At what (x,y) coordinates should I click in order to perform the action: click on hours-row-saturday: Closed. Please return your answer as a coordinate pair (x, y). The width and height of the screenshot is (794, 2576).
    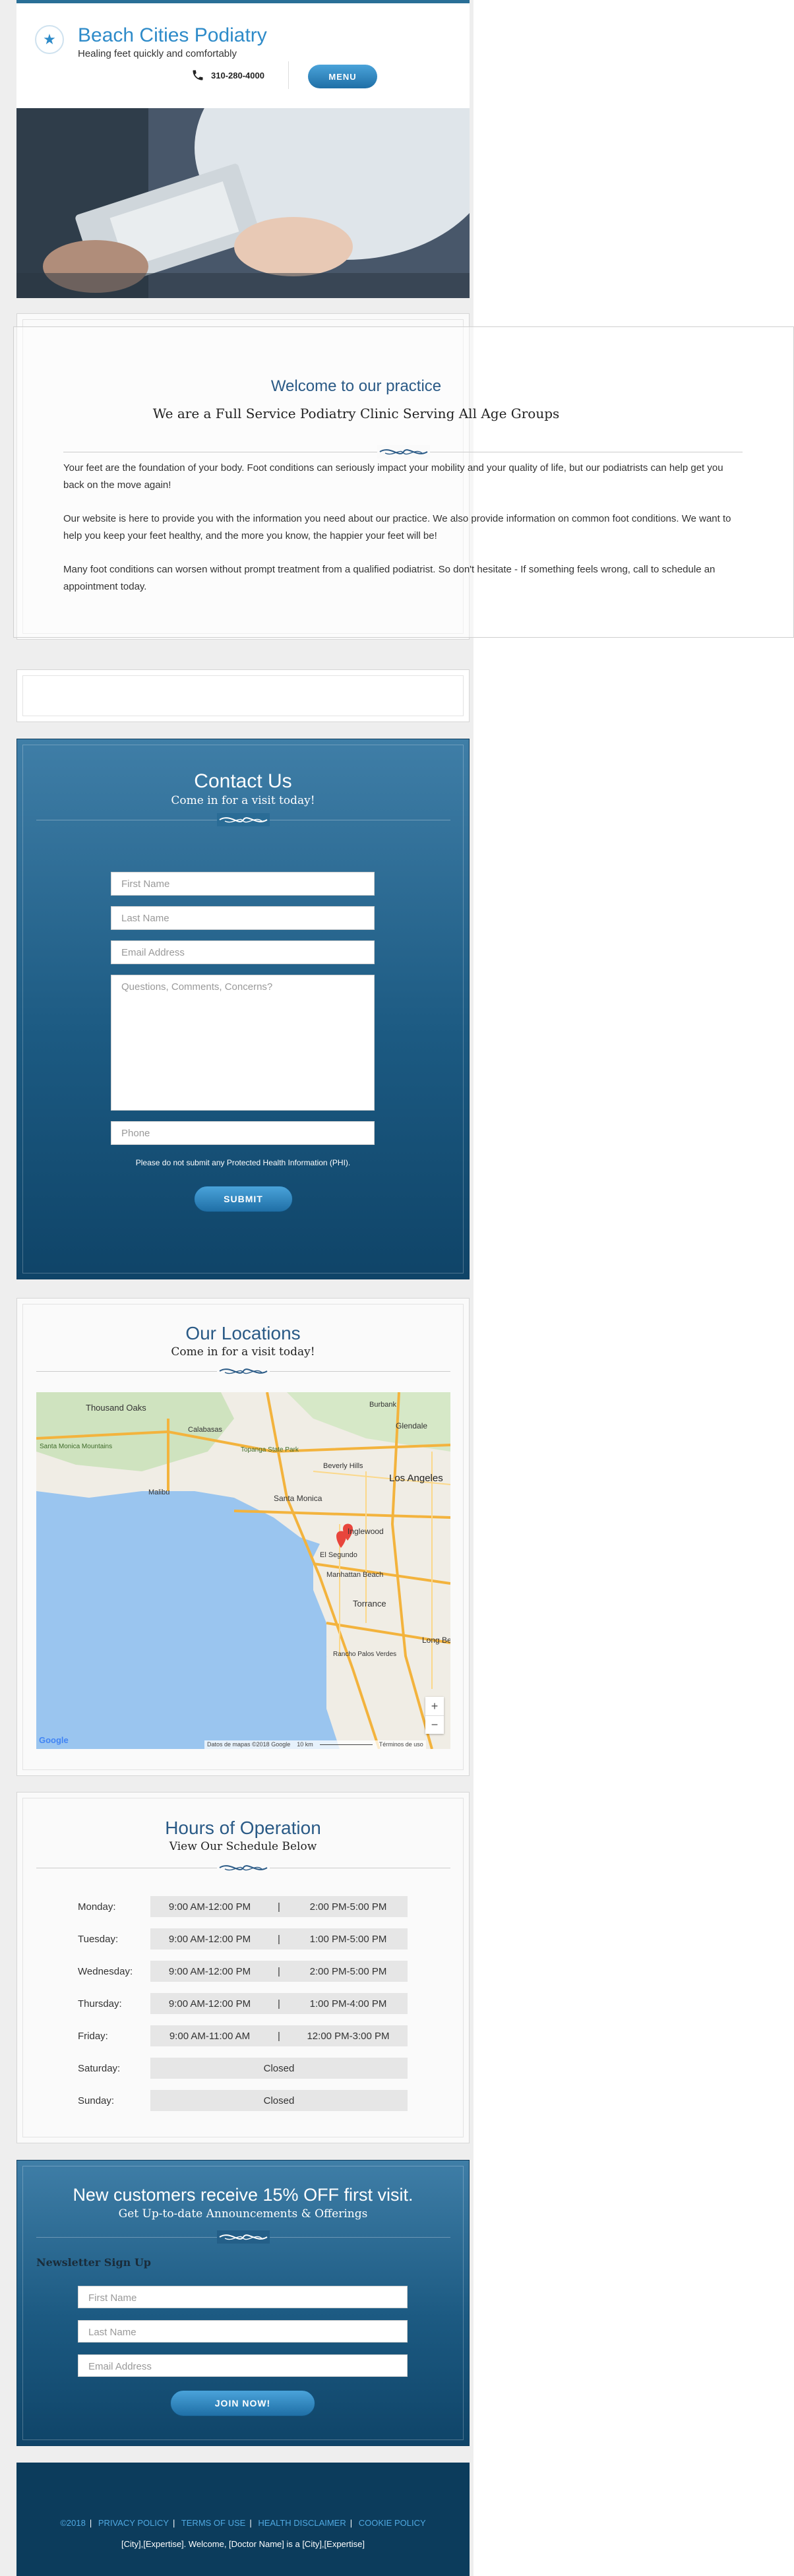
    Looking at the image, I should click on (279, 2068).